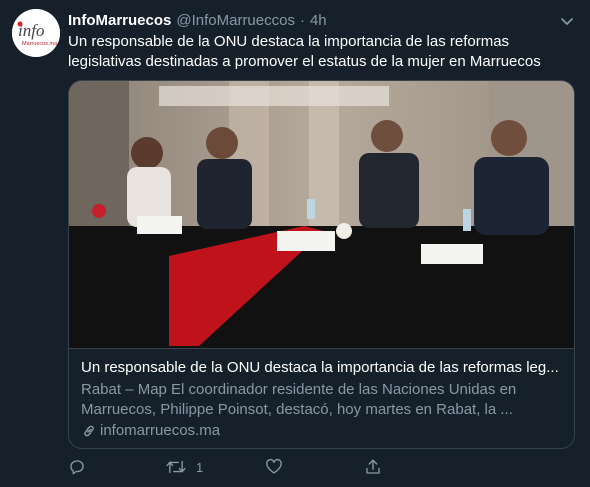  I want to click on retweet-icon, so click(176, 467).